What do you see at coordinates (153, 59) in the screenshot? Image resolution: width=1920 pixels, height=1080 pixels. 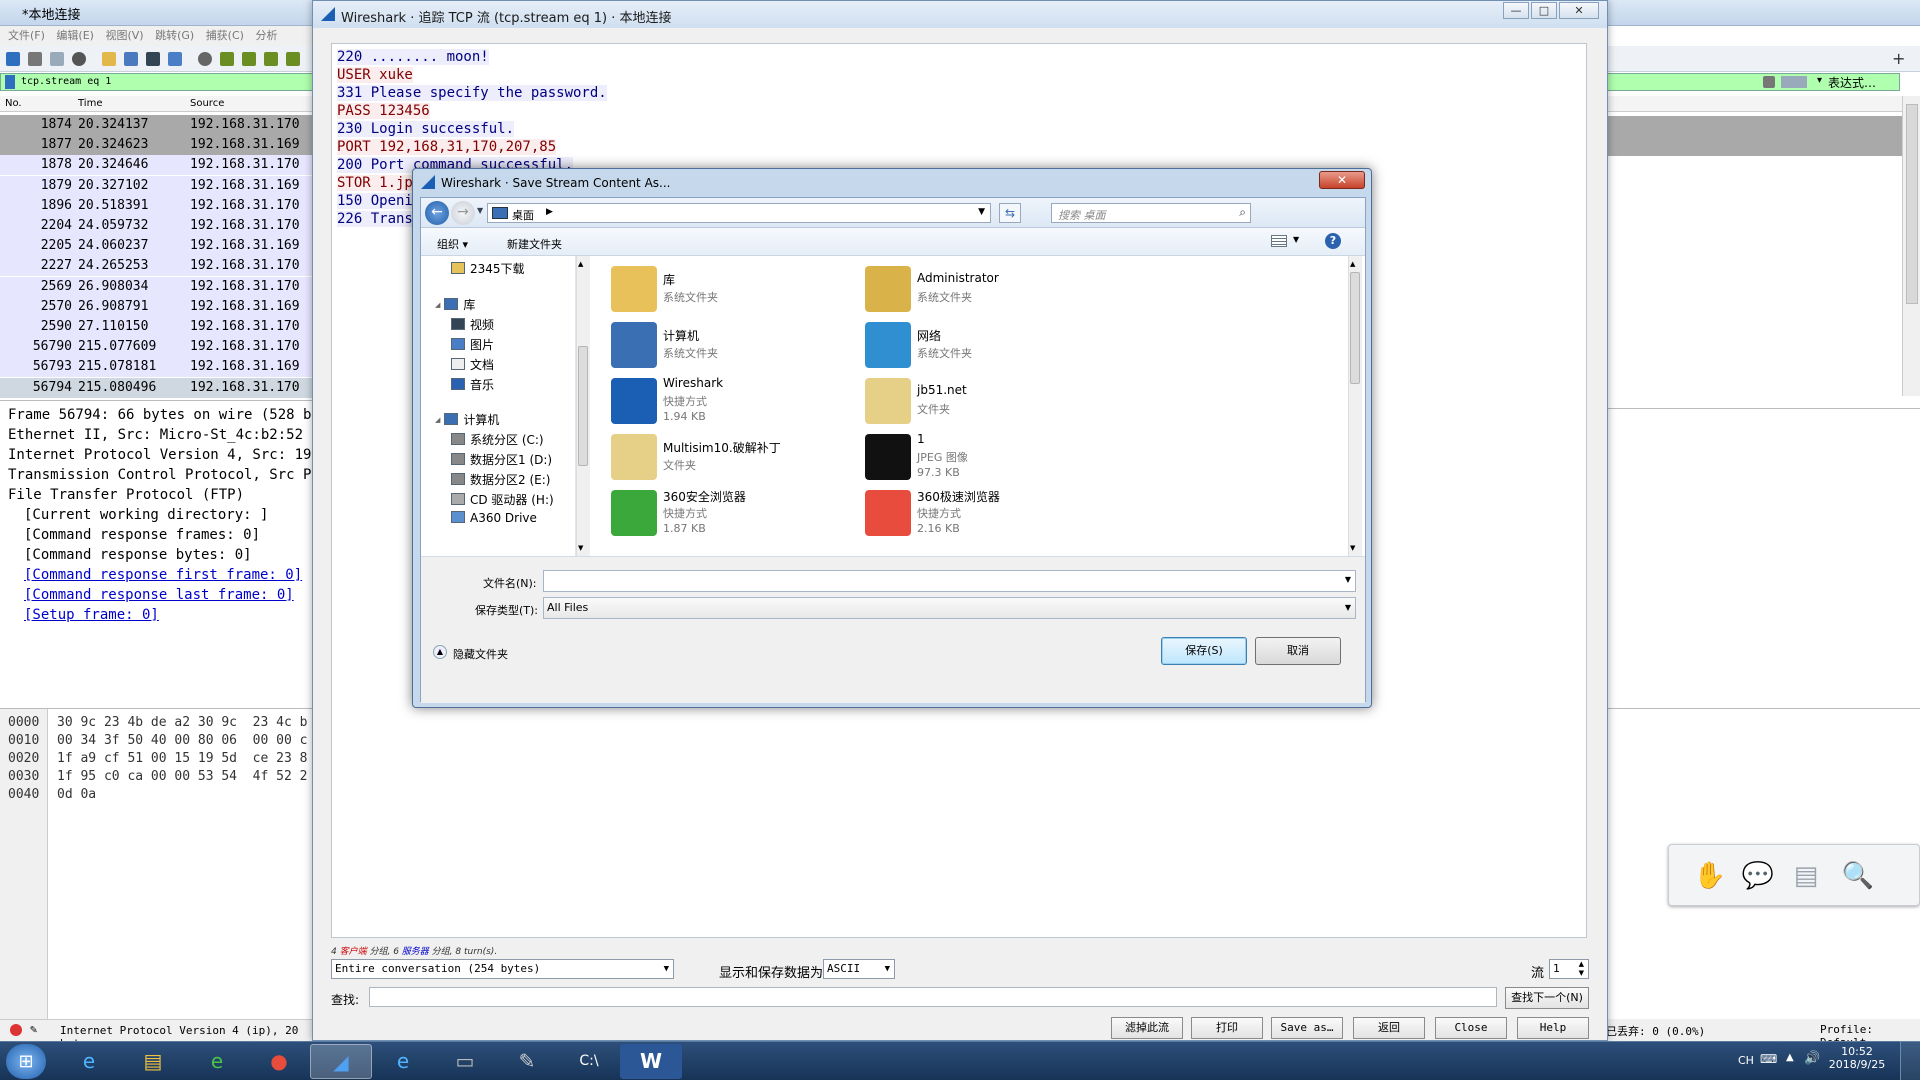 I see `close-file-icon` at bounding box center [153, 59].